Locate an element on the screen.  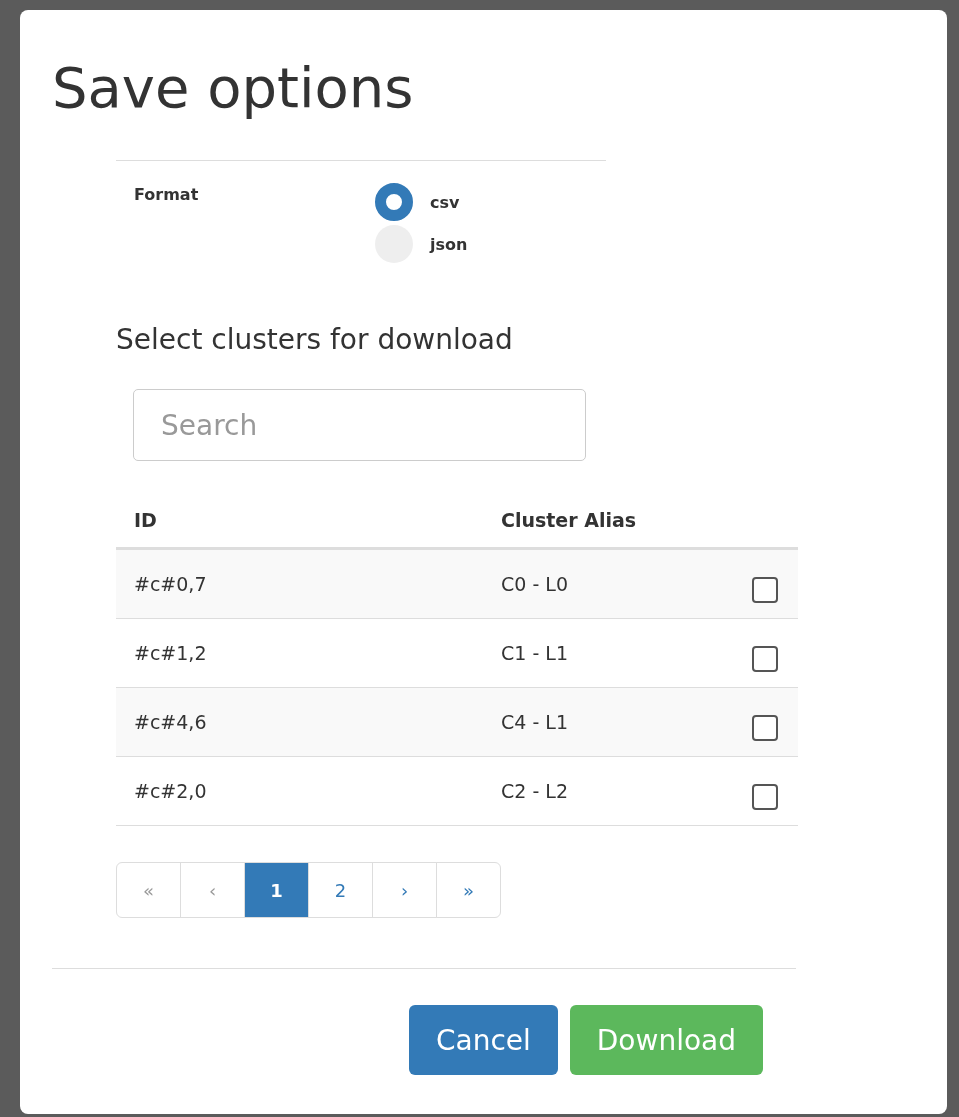
table-cell-text: #c#1,2 is located at coordinates (171, 653).